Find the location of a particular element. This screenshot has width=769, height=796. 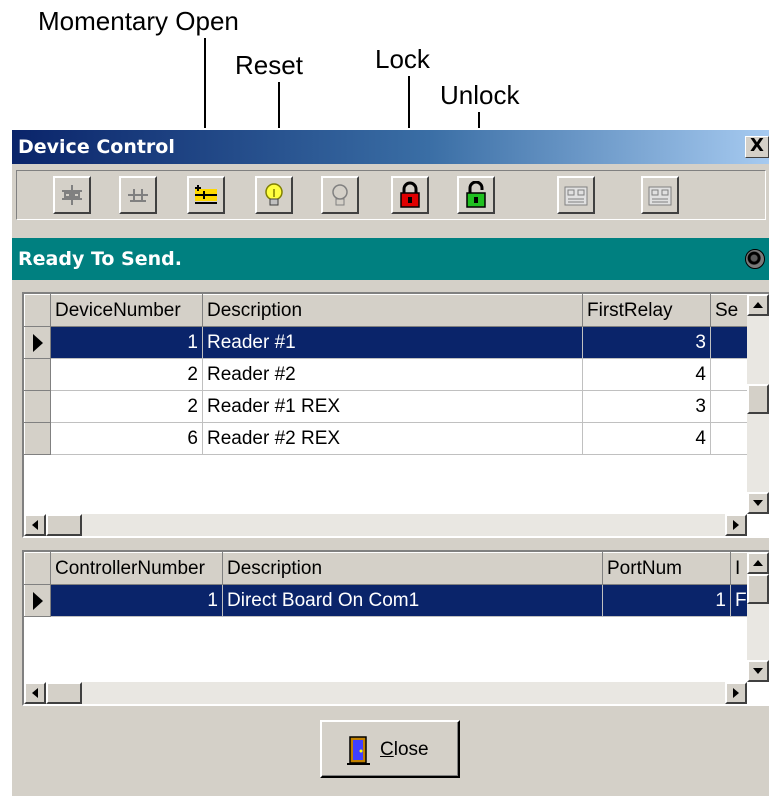

lock-icon is located at coordinates (410, 194).